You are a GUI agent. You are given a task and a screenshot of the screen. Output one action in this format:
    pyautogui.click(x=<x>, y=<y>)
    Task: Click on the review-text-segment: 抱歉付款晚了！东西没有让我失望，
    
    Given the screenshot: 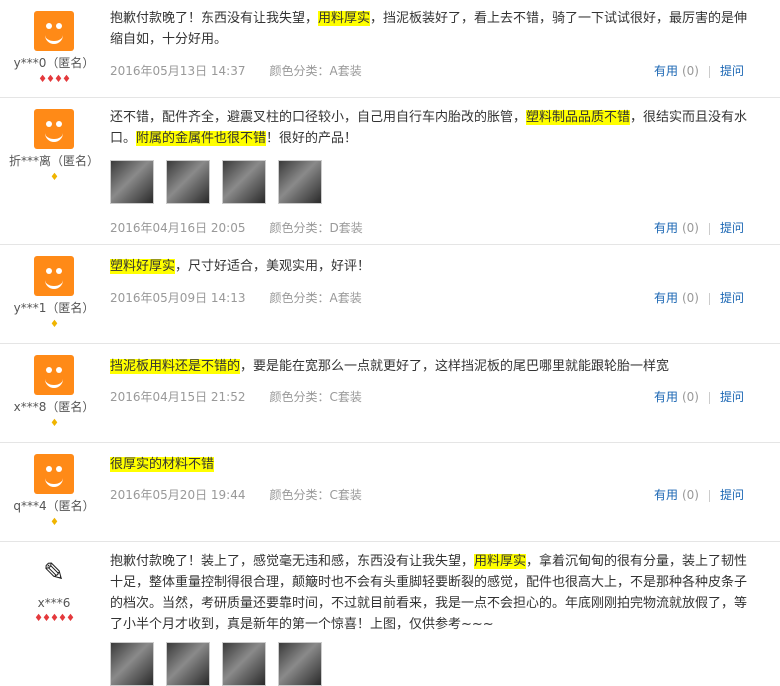 What is the action you would take?
    pyautogui.click(x=214, y=18)
    